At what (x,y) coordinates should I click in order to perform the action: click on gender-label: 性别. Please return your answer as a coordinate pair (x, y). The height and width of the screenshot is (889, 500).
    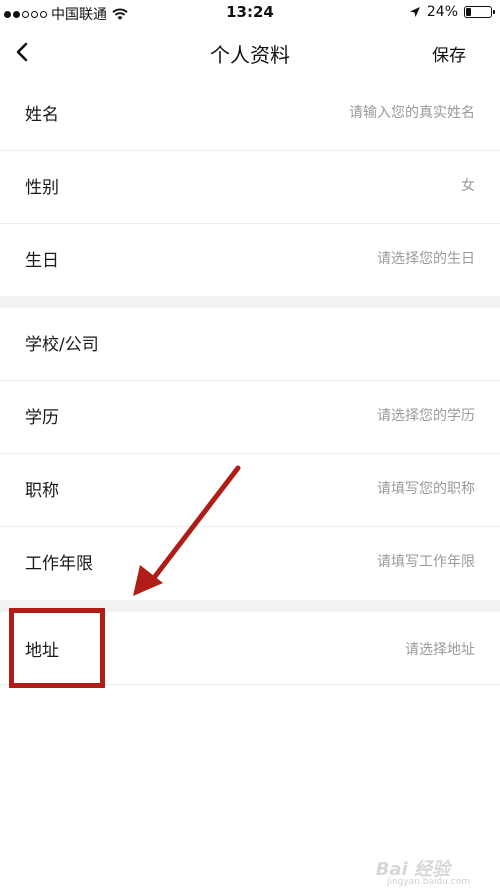
    Looking at the image, I should click on (42, 188).